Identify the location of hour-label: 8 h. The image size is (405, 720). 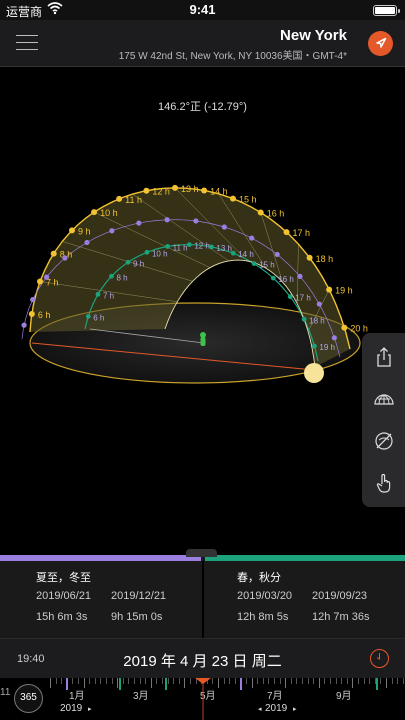
(121, 277).